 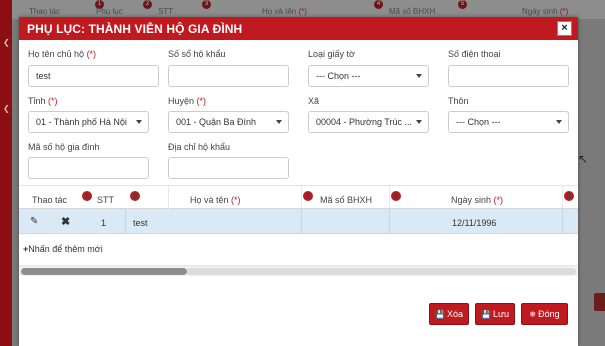 What do you see at coordinates (508, 122) in the screenshot?
I see `thon-select: --- Chọn ---` at bounding box center [508, 122].